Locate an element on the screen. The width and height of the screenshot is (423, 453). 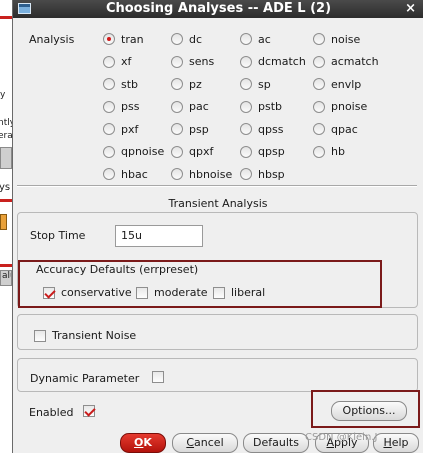
radio-pac: pac is located at coordinates (190, 107).